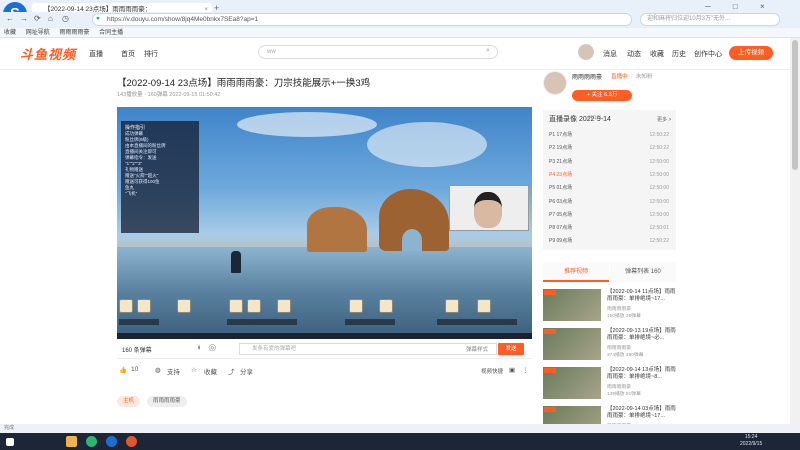 The image size is (800, 450). I want to click on windows-taskbar, so click(400, 441).